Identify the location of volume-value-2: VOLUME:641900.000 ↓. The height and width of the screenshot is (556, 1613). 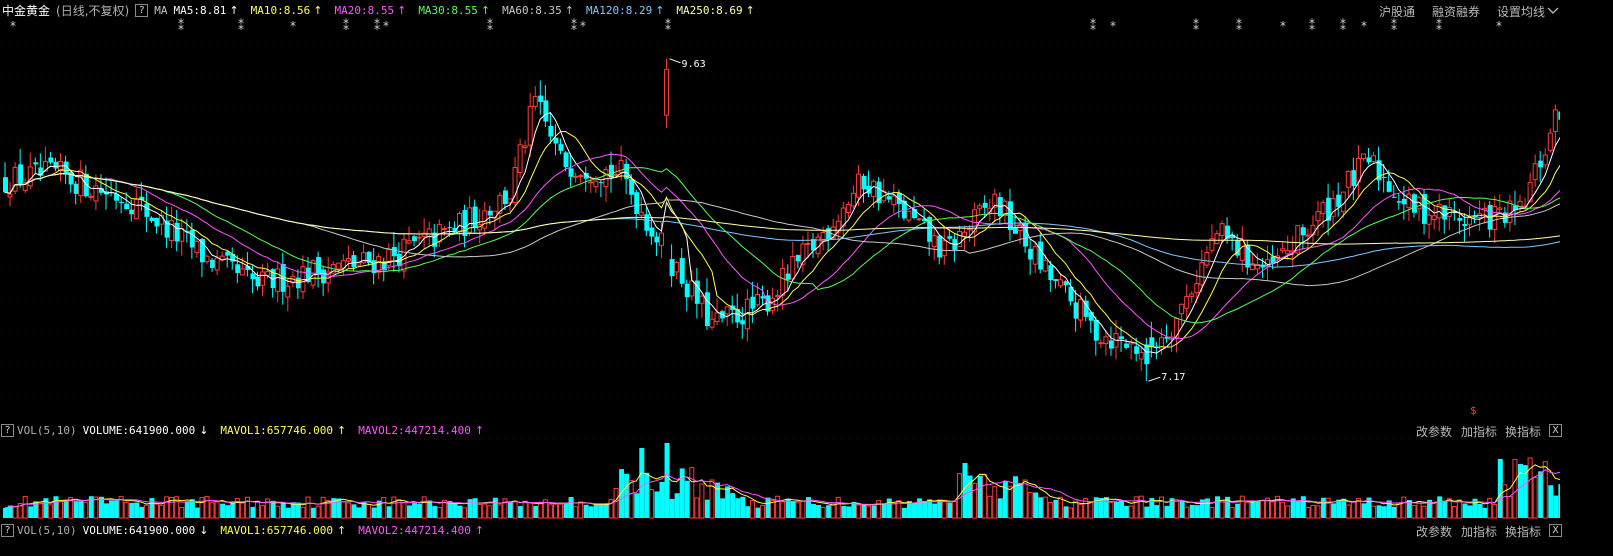
(145, 530).